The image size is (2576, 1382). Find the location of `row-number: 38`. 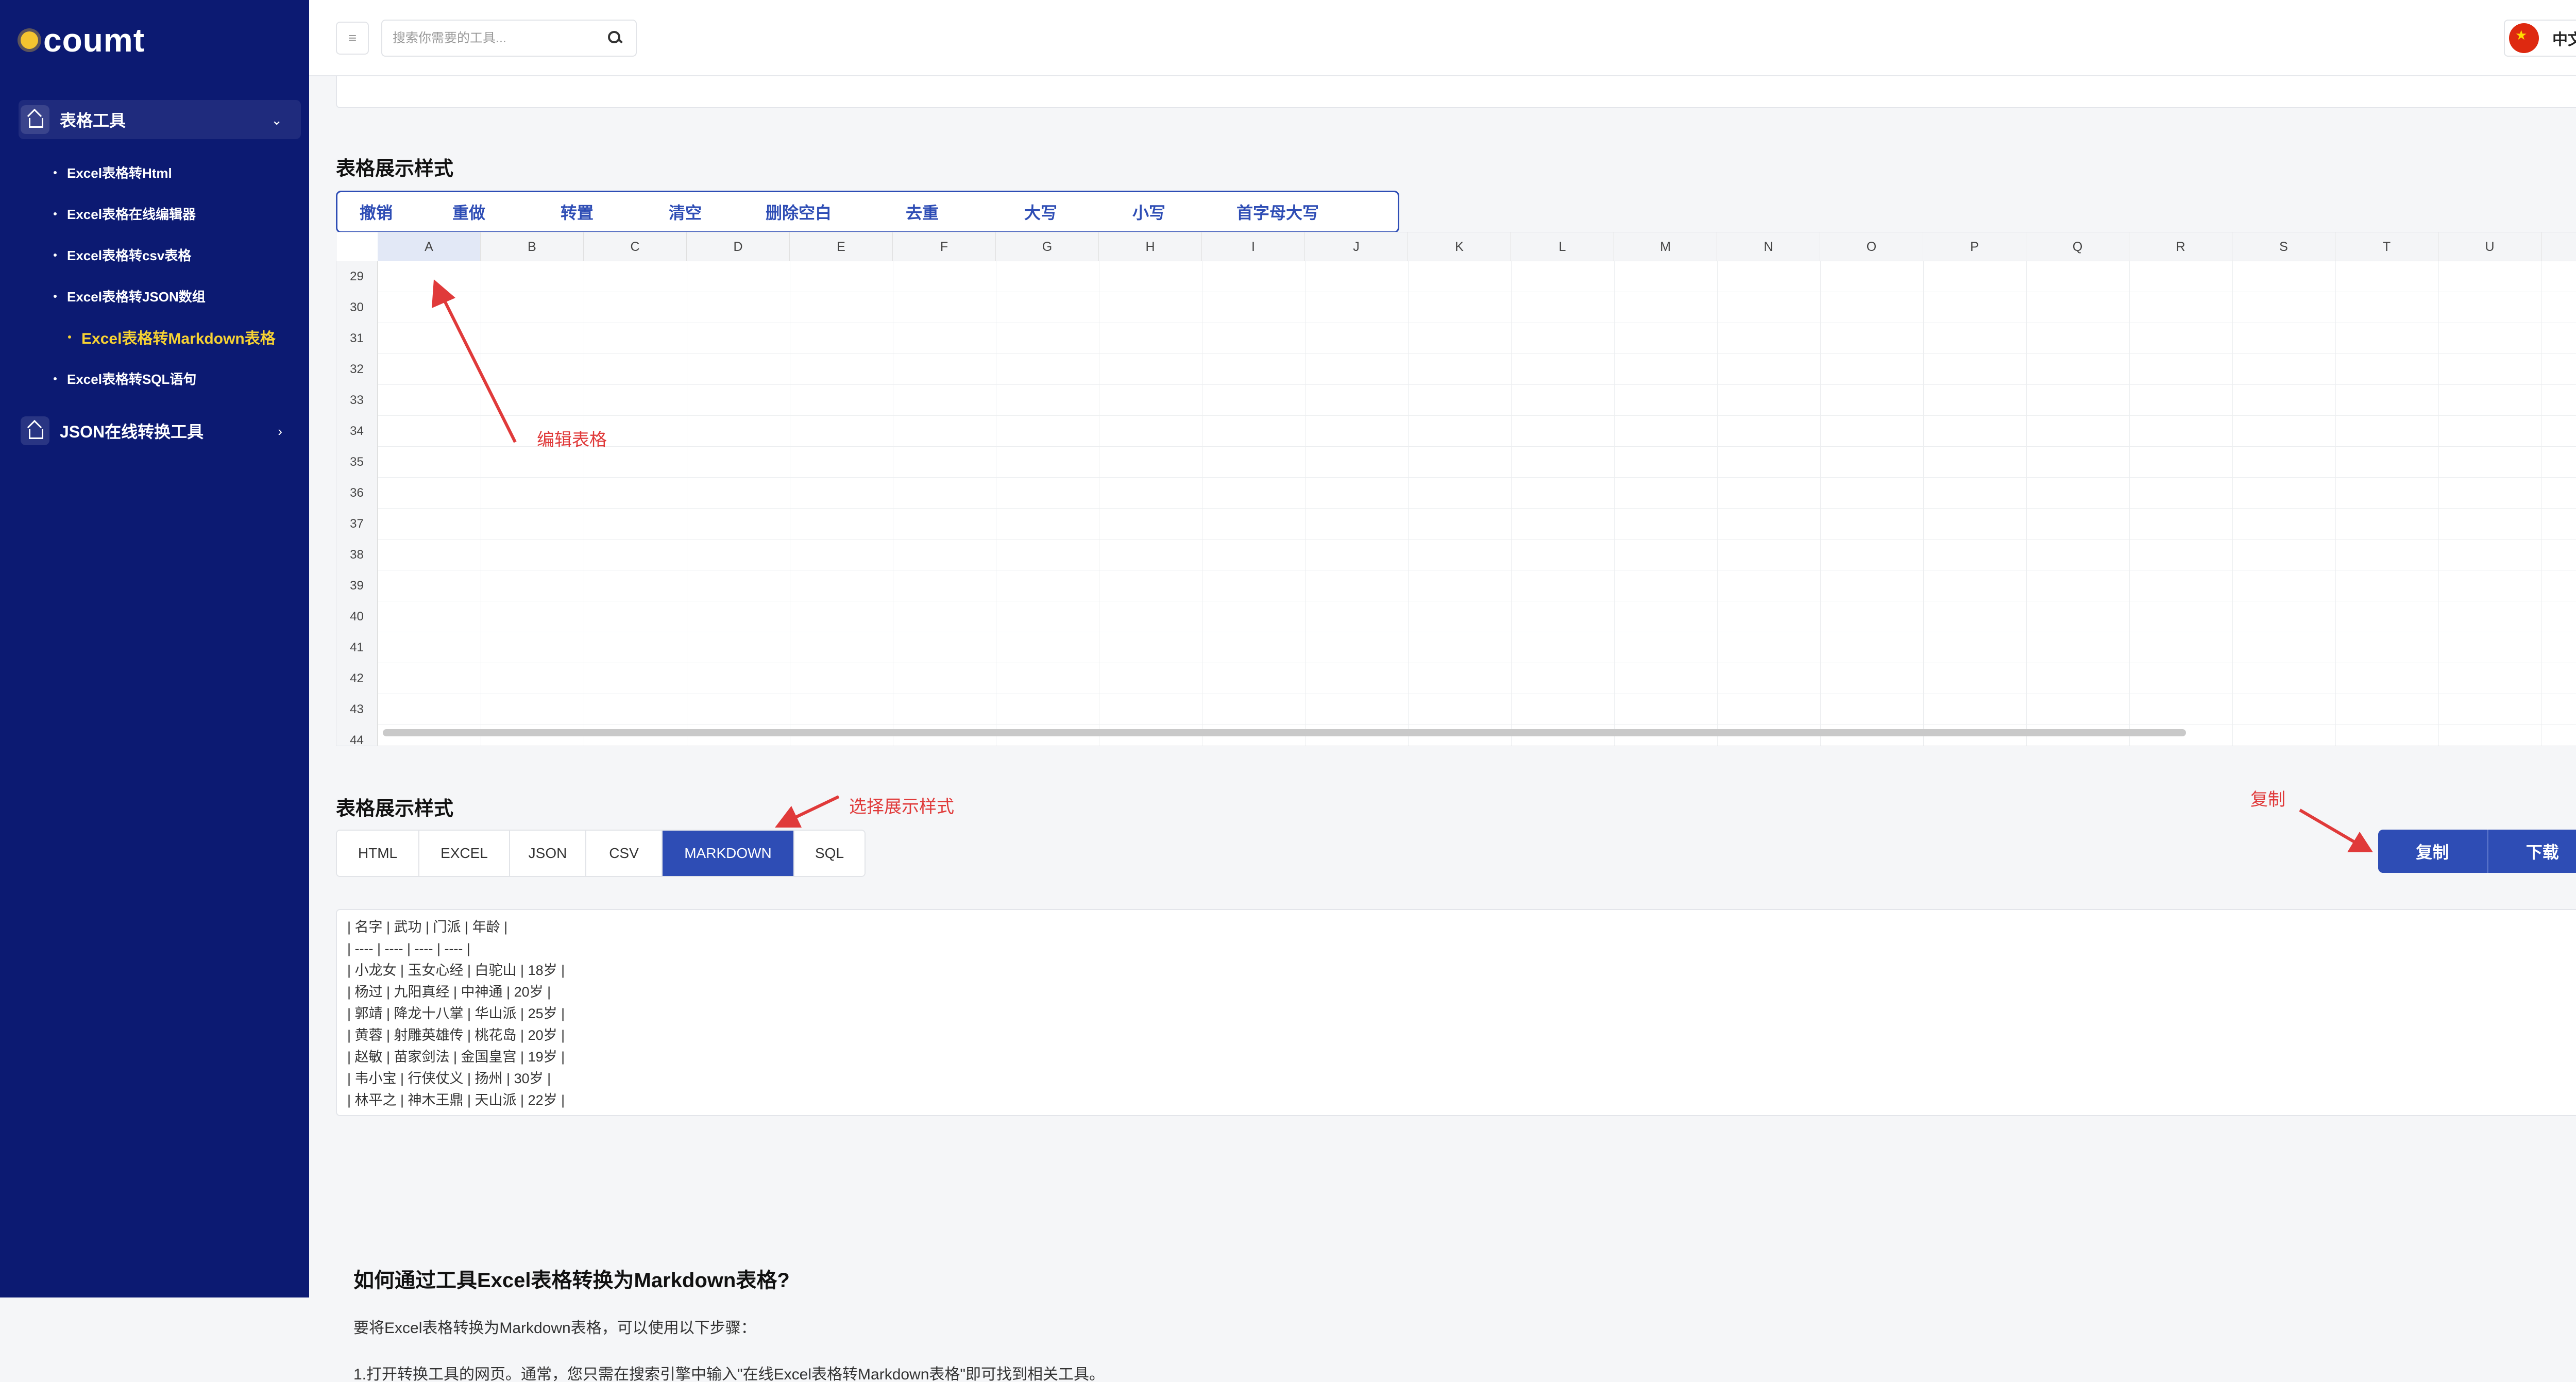

row-number: 38 is located at coordinates (357, 555).